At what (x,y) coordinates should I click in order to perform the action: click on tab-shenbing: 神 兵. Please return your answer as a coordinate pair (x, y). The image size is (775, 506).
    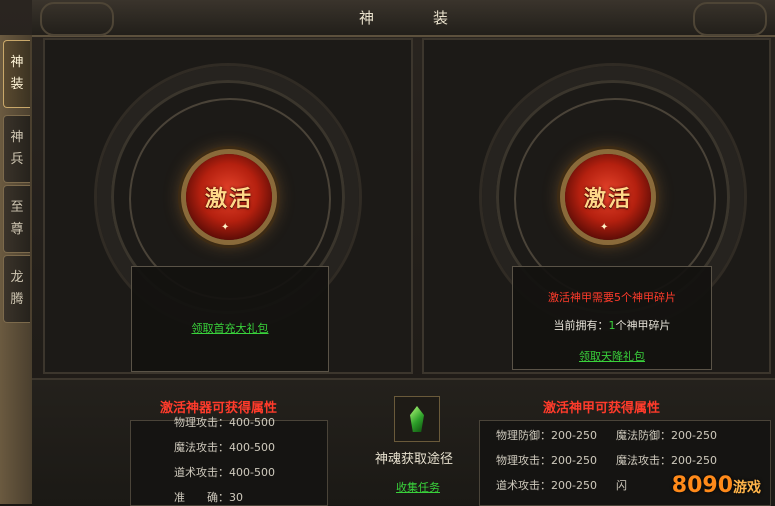
    Looking at the image, I should click on (16, 149).